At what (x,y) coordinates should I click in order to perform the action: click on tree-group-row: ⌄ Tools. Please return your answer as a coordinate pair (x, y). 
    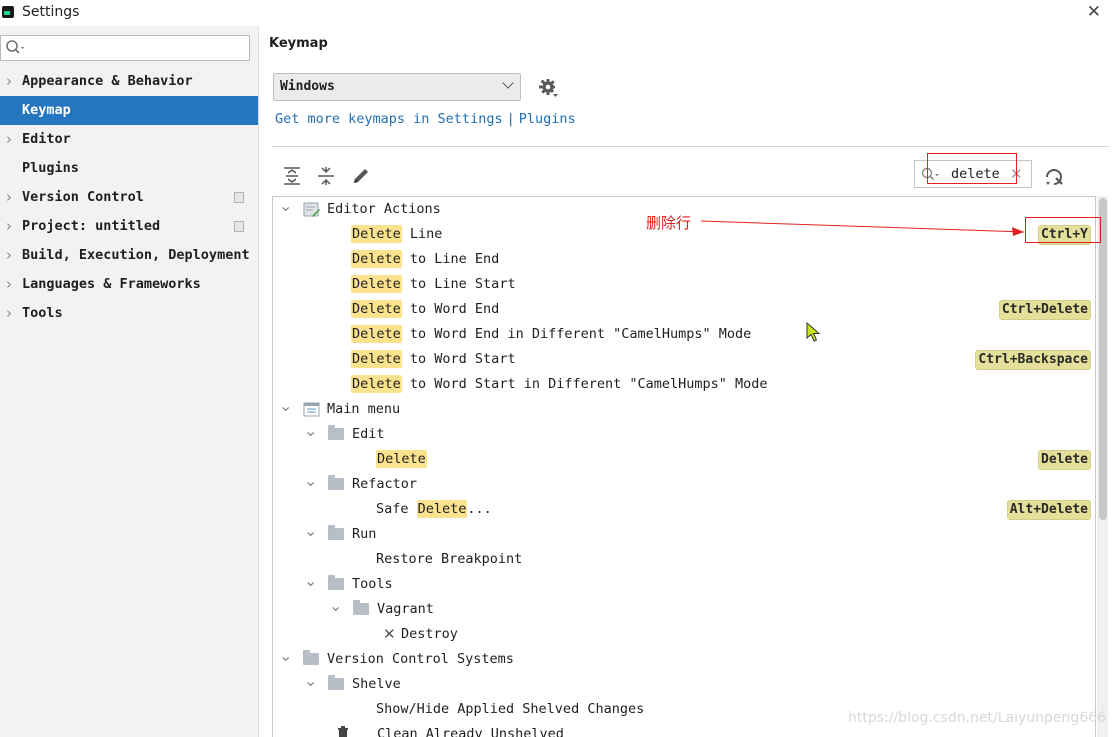
    Looking at the image, I should click on (684, 584).